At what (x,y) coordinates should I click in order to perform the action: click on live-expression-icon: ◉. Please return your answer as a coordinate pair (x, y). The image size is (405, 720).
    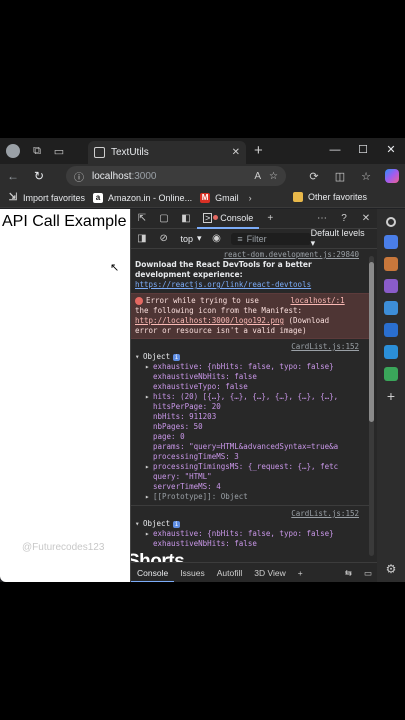
    Looking at the image, I should click on (217, 238).